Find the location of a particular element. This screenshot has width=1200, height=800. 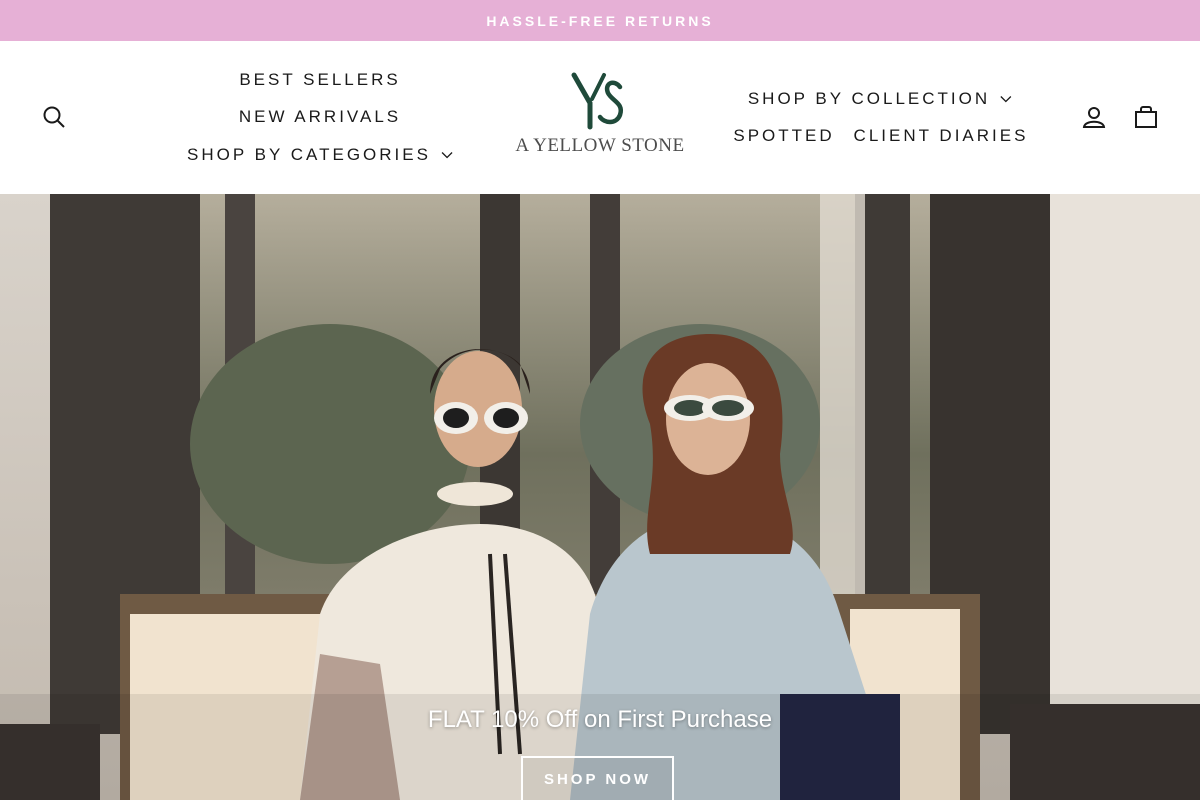

nav-new-arrivals-label: NEW ARRIVALS is located at coordinates (320, 116).